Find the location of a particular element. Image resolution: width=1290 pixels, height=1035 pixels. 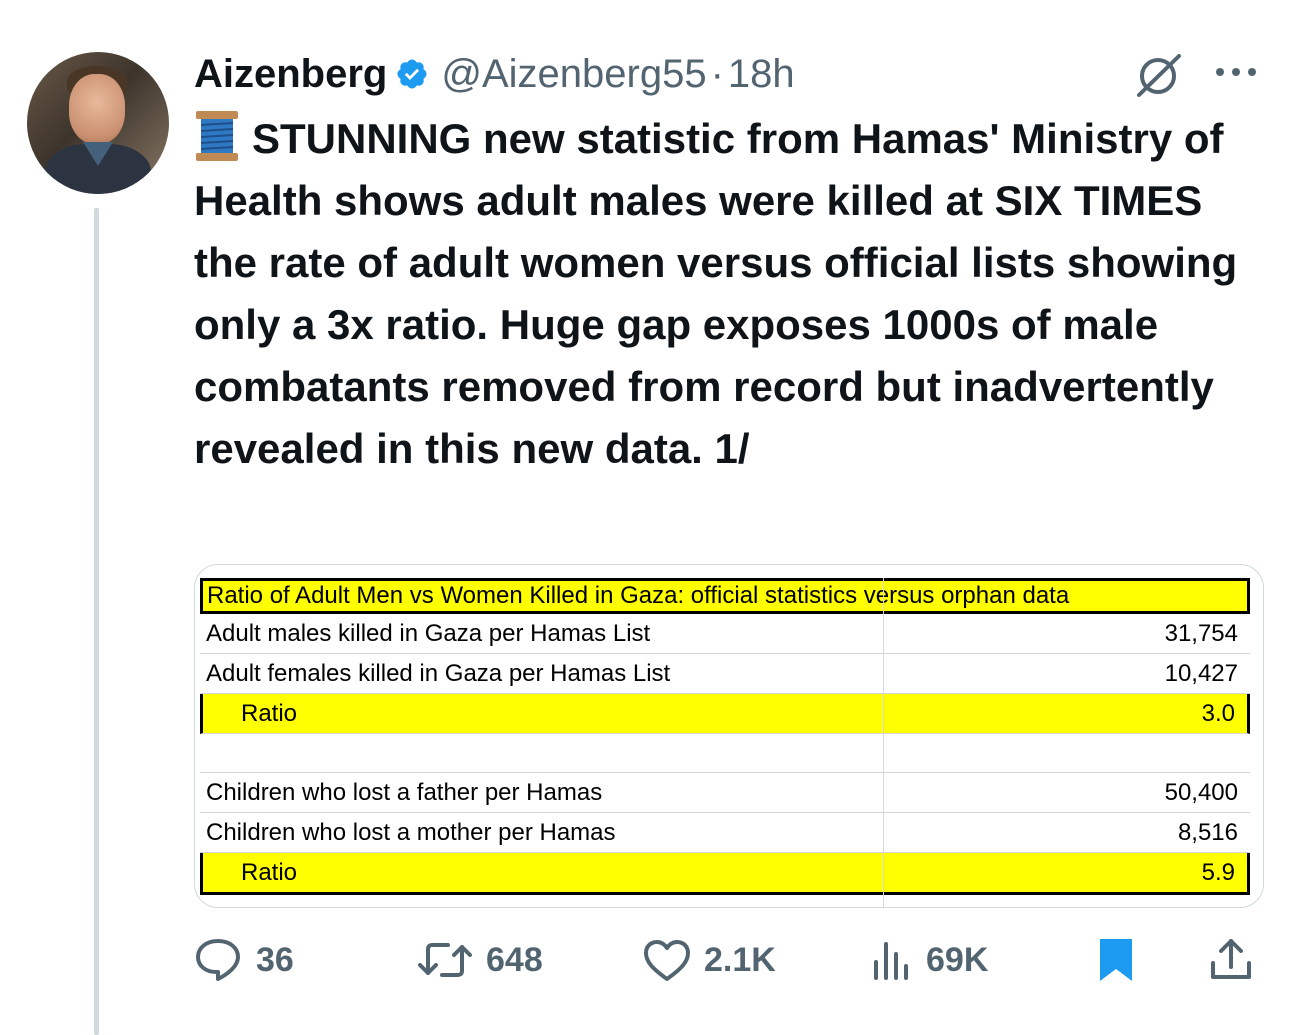

avatar is located at coordinates (98, 123).